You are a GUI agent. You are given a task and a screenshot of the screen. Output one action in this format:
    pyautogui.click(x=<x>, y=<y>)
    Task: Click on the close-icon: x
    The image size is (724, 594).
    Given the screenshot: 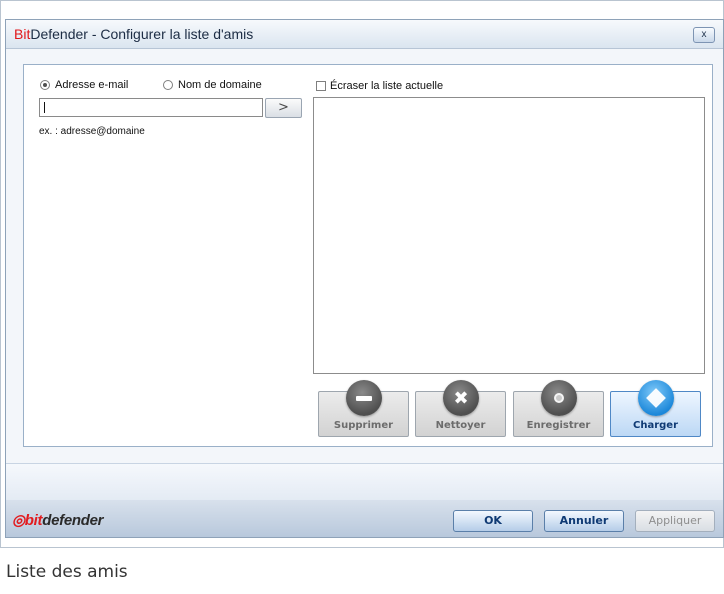 What is the action you would take?
    pyautogui.click(x=704, y=34)
    